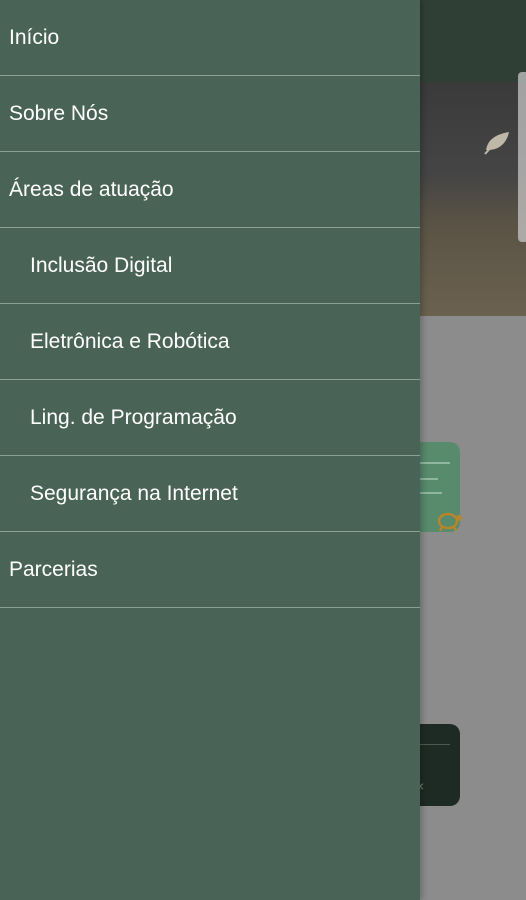 This screenshot has width=526, height=900. I want to click on hero-banner, so click(473, 199).